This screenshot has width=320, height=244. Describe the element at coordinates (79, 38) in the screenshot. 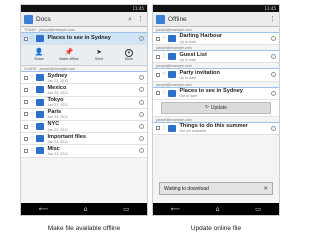

I see `file-name: Places to see in Sydney` at that location.